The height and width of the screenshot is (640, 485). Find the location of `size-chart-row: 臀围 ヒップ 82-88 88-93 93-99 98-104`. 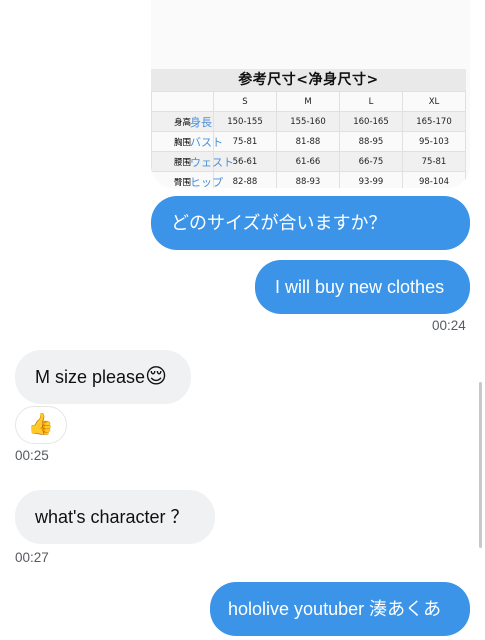

size-chart-row: 臀围 ヒップ 82-88 88-93 93-99 98-104 is located at coordinates (308, 179).